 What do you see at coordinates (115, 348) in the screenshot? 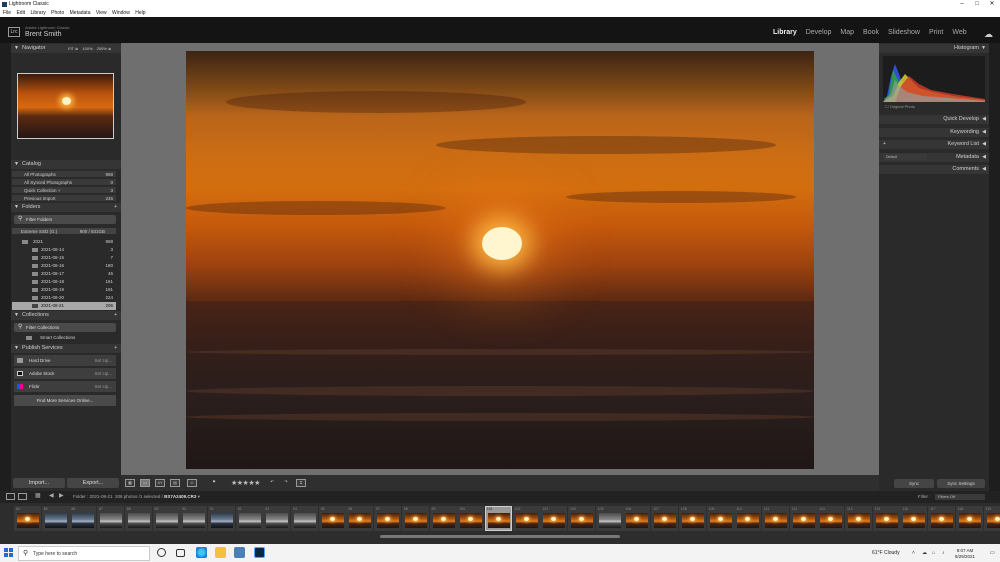
I see `add-publish-icon: +` at bounding box center [115, 348].